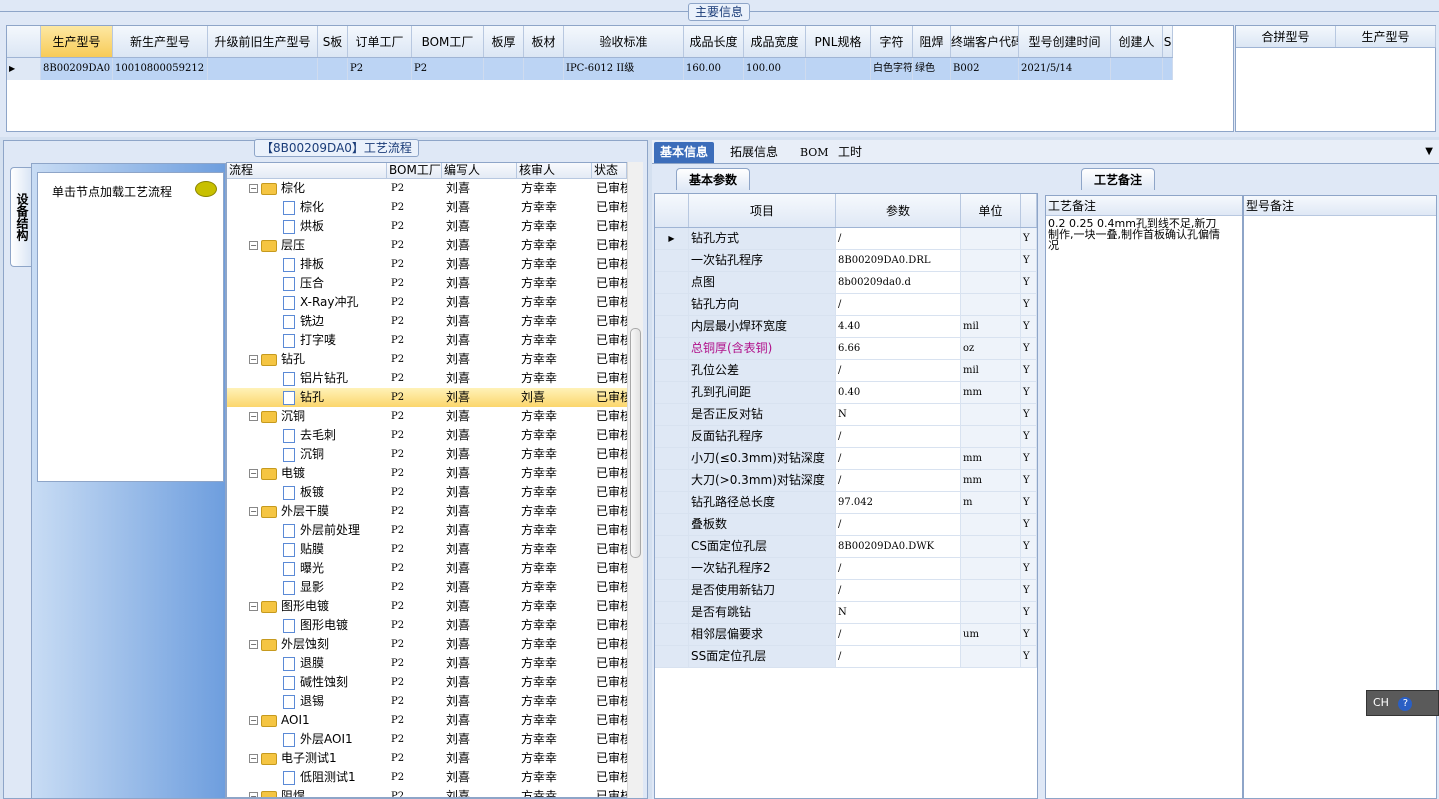 This screenshot has height=799, width=1439. Describe the element at coordinates (624, 69) in the screenshot. I see `table-cell: IPC-6012 II级` at that location.